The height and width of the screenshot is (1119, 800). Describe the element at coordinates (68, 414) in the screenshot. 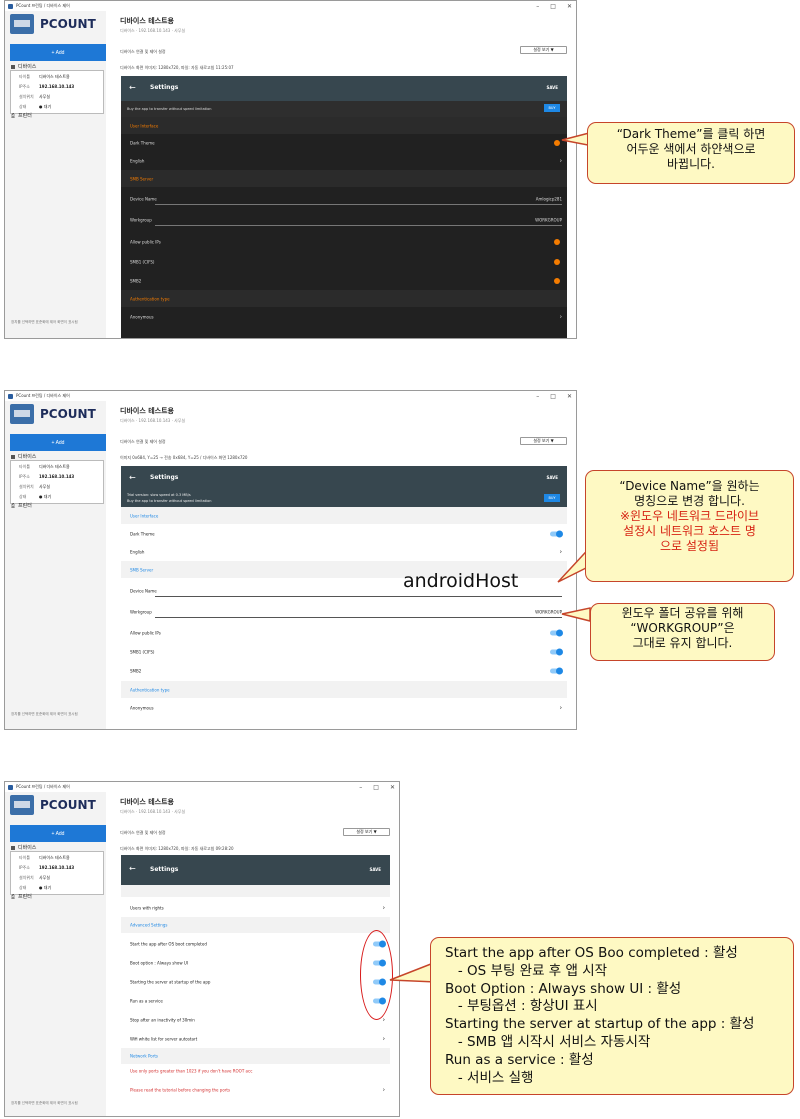

I see `logo-text: PCOUNT` at that location.